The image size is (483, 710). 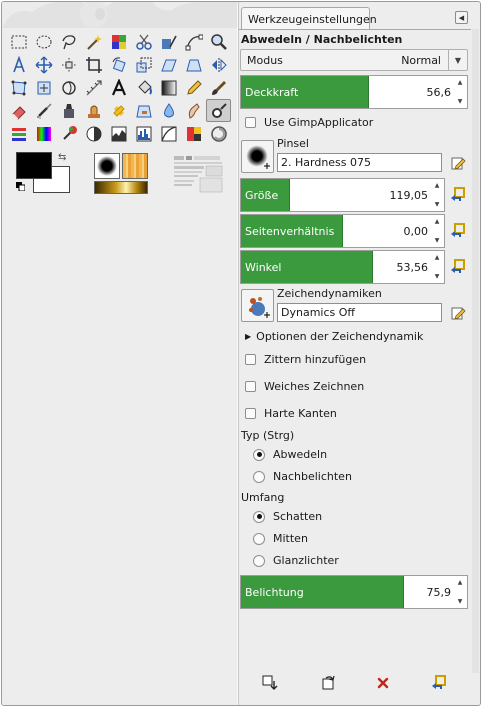 What do you see at coordinates (198, 174) in the screenshot?
I see `active-image-thumbnail` at bounding box center [198, 174].